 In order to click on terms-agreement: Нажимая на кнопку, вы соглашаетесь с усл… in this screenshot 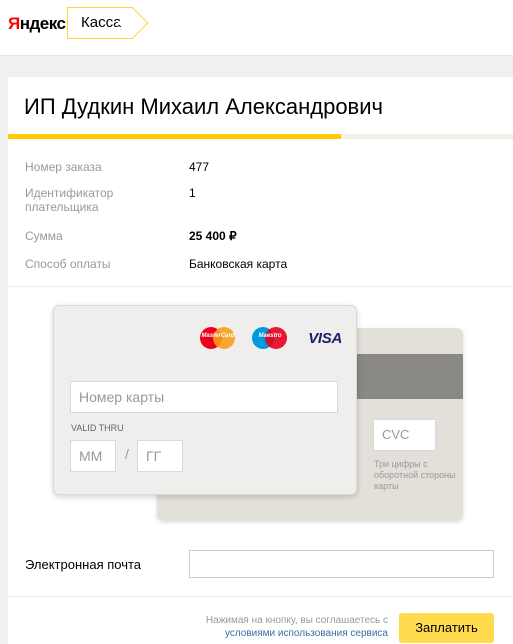, I will do `click(278, 627)`.